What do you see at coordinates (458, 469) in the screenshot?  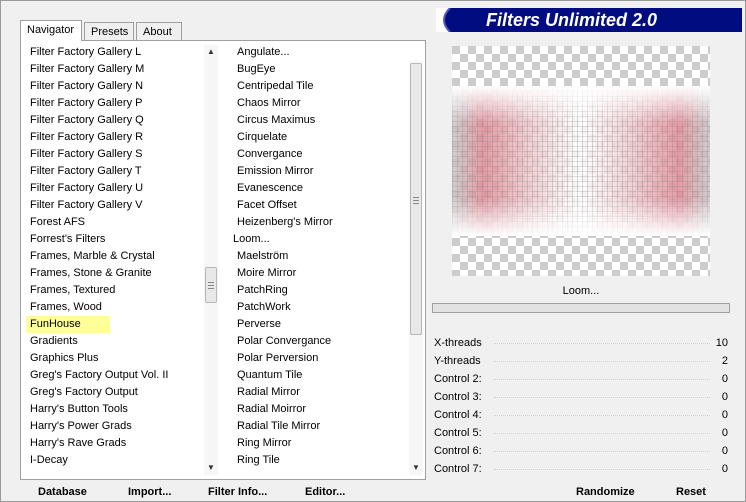 I see `control-label: Control 7:` at bounding box center [458, 469].